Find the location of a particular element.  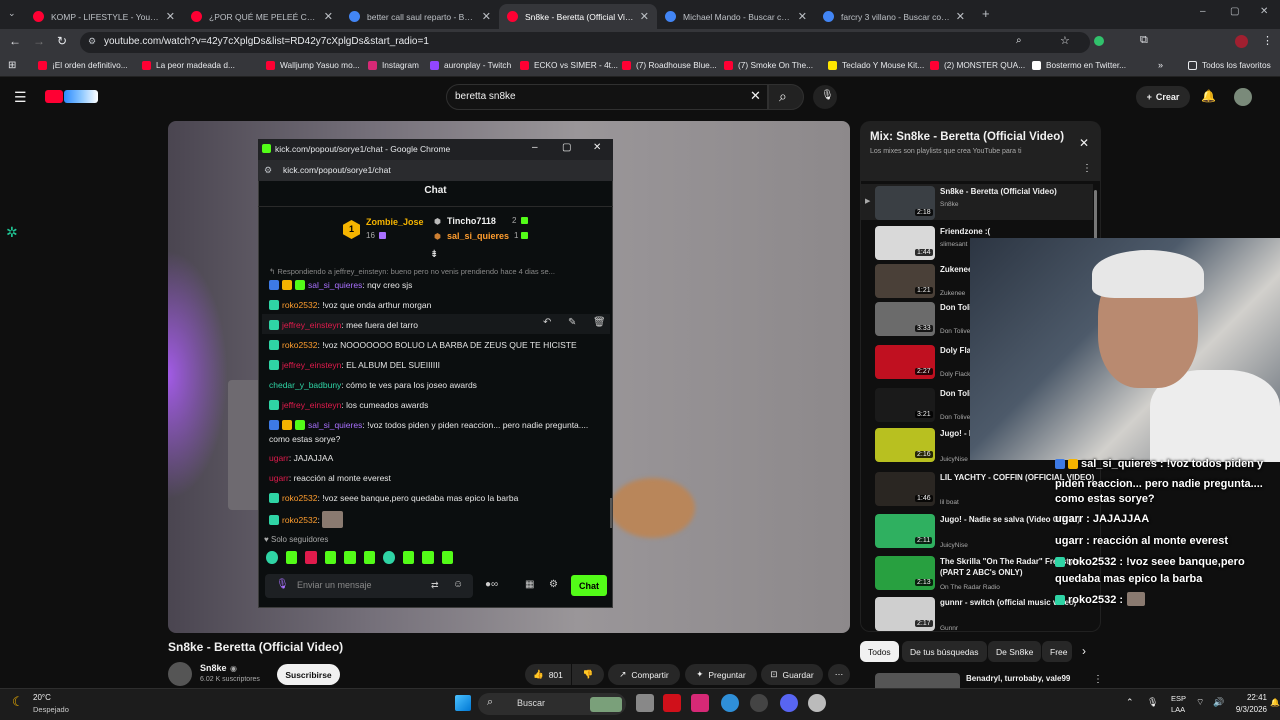

zoom-icon: ⌕ is located at coordinates (1019, 40).